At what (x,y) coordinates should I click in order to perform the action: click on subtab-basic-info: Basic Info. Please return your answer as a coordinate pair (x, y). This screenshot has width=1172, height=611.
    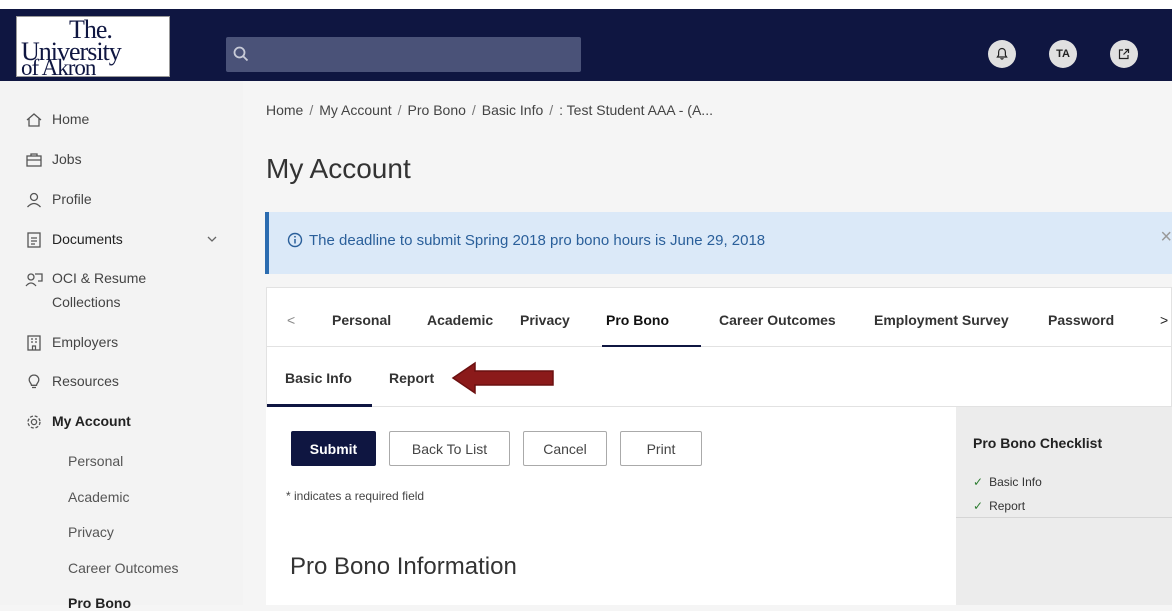
    Looking at the image, I should click on (318, 378).